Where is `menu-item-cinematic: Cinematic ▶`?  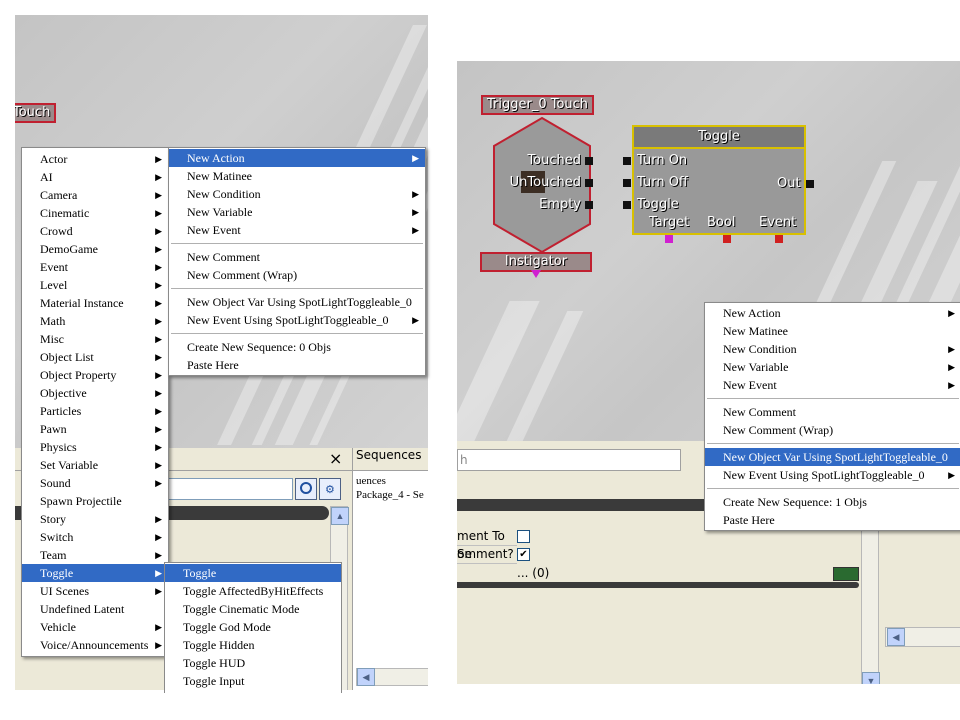
menu-item-cinematic: Cinematic ▶ is located at coordinates (95, 213).